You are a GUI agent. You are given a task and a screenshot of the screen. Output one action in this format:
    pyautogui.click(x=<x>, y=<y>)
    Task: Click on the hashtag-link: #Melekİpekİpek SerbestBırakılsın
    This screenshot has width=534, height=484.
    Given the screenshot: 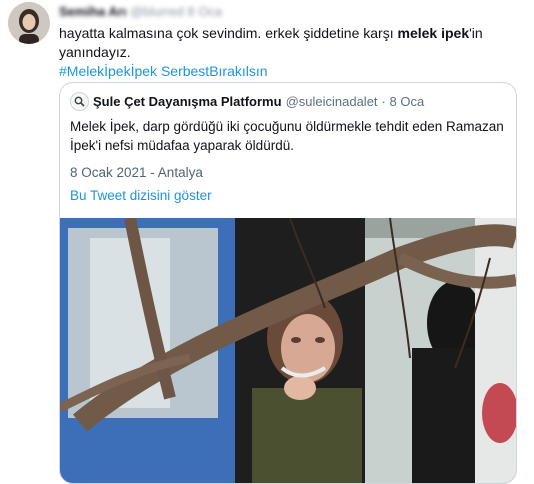 What is the action you would take?
    pyautogui.click(x=163, y=71)
    